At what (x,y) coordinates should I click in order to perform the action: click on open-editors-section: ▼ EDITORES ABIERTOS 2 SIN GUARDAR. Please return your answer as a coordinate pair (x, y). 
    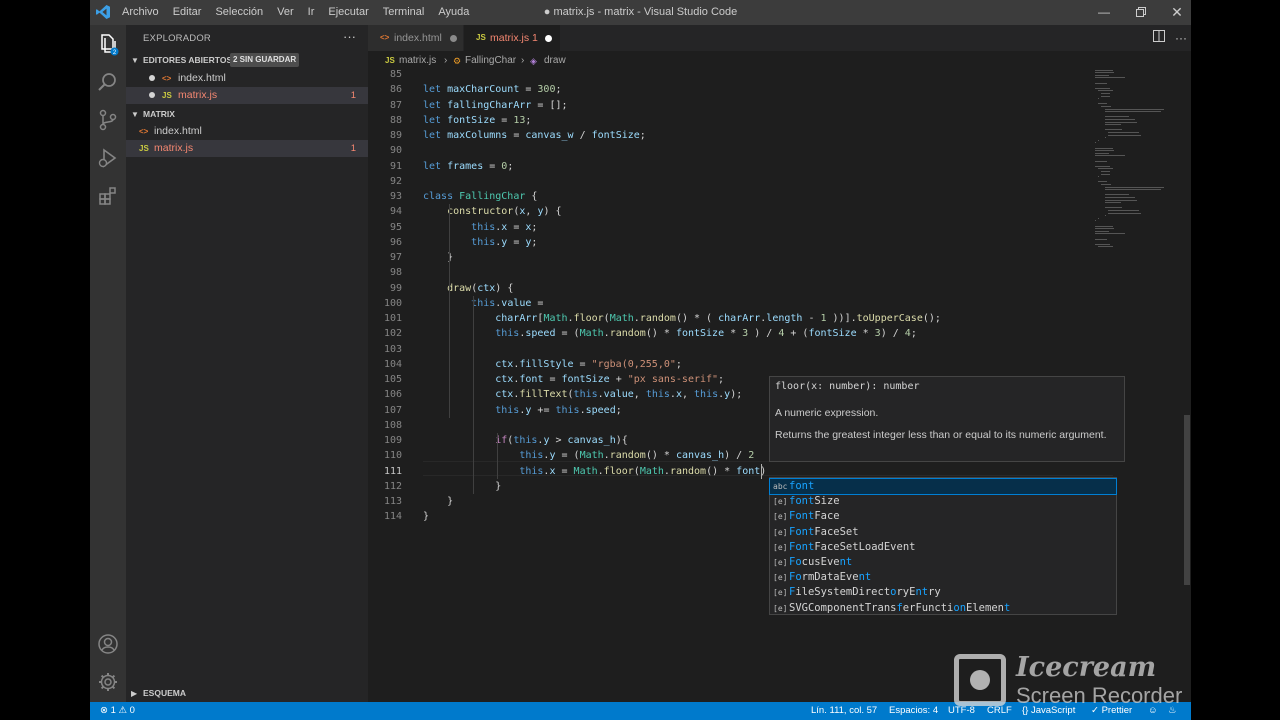
    Looking at the image, I should click on (247, 60).